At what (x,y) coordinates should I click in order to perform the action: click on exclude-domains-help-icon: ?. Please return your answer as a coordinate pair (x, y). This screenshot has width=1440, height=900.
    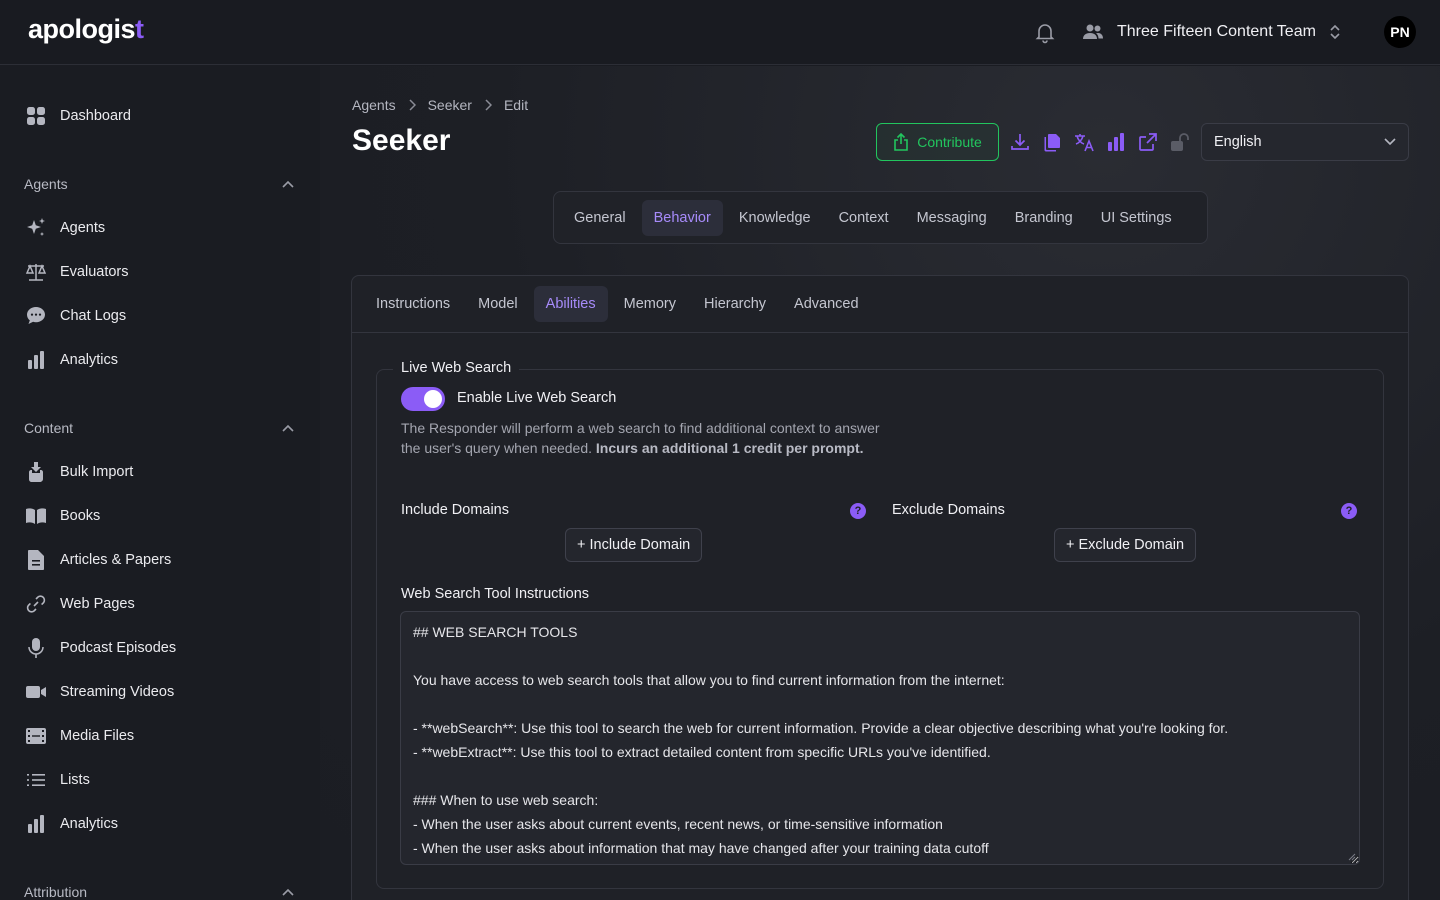
    Looking at the image, I should click on (1349, 511).